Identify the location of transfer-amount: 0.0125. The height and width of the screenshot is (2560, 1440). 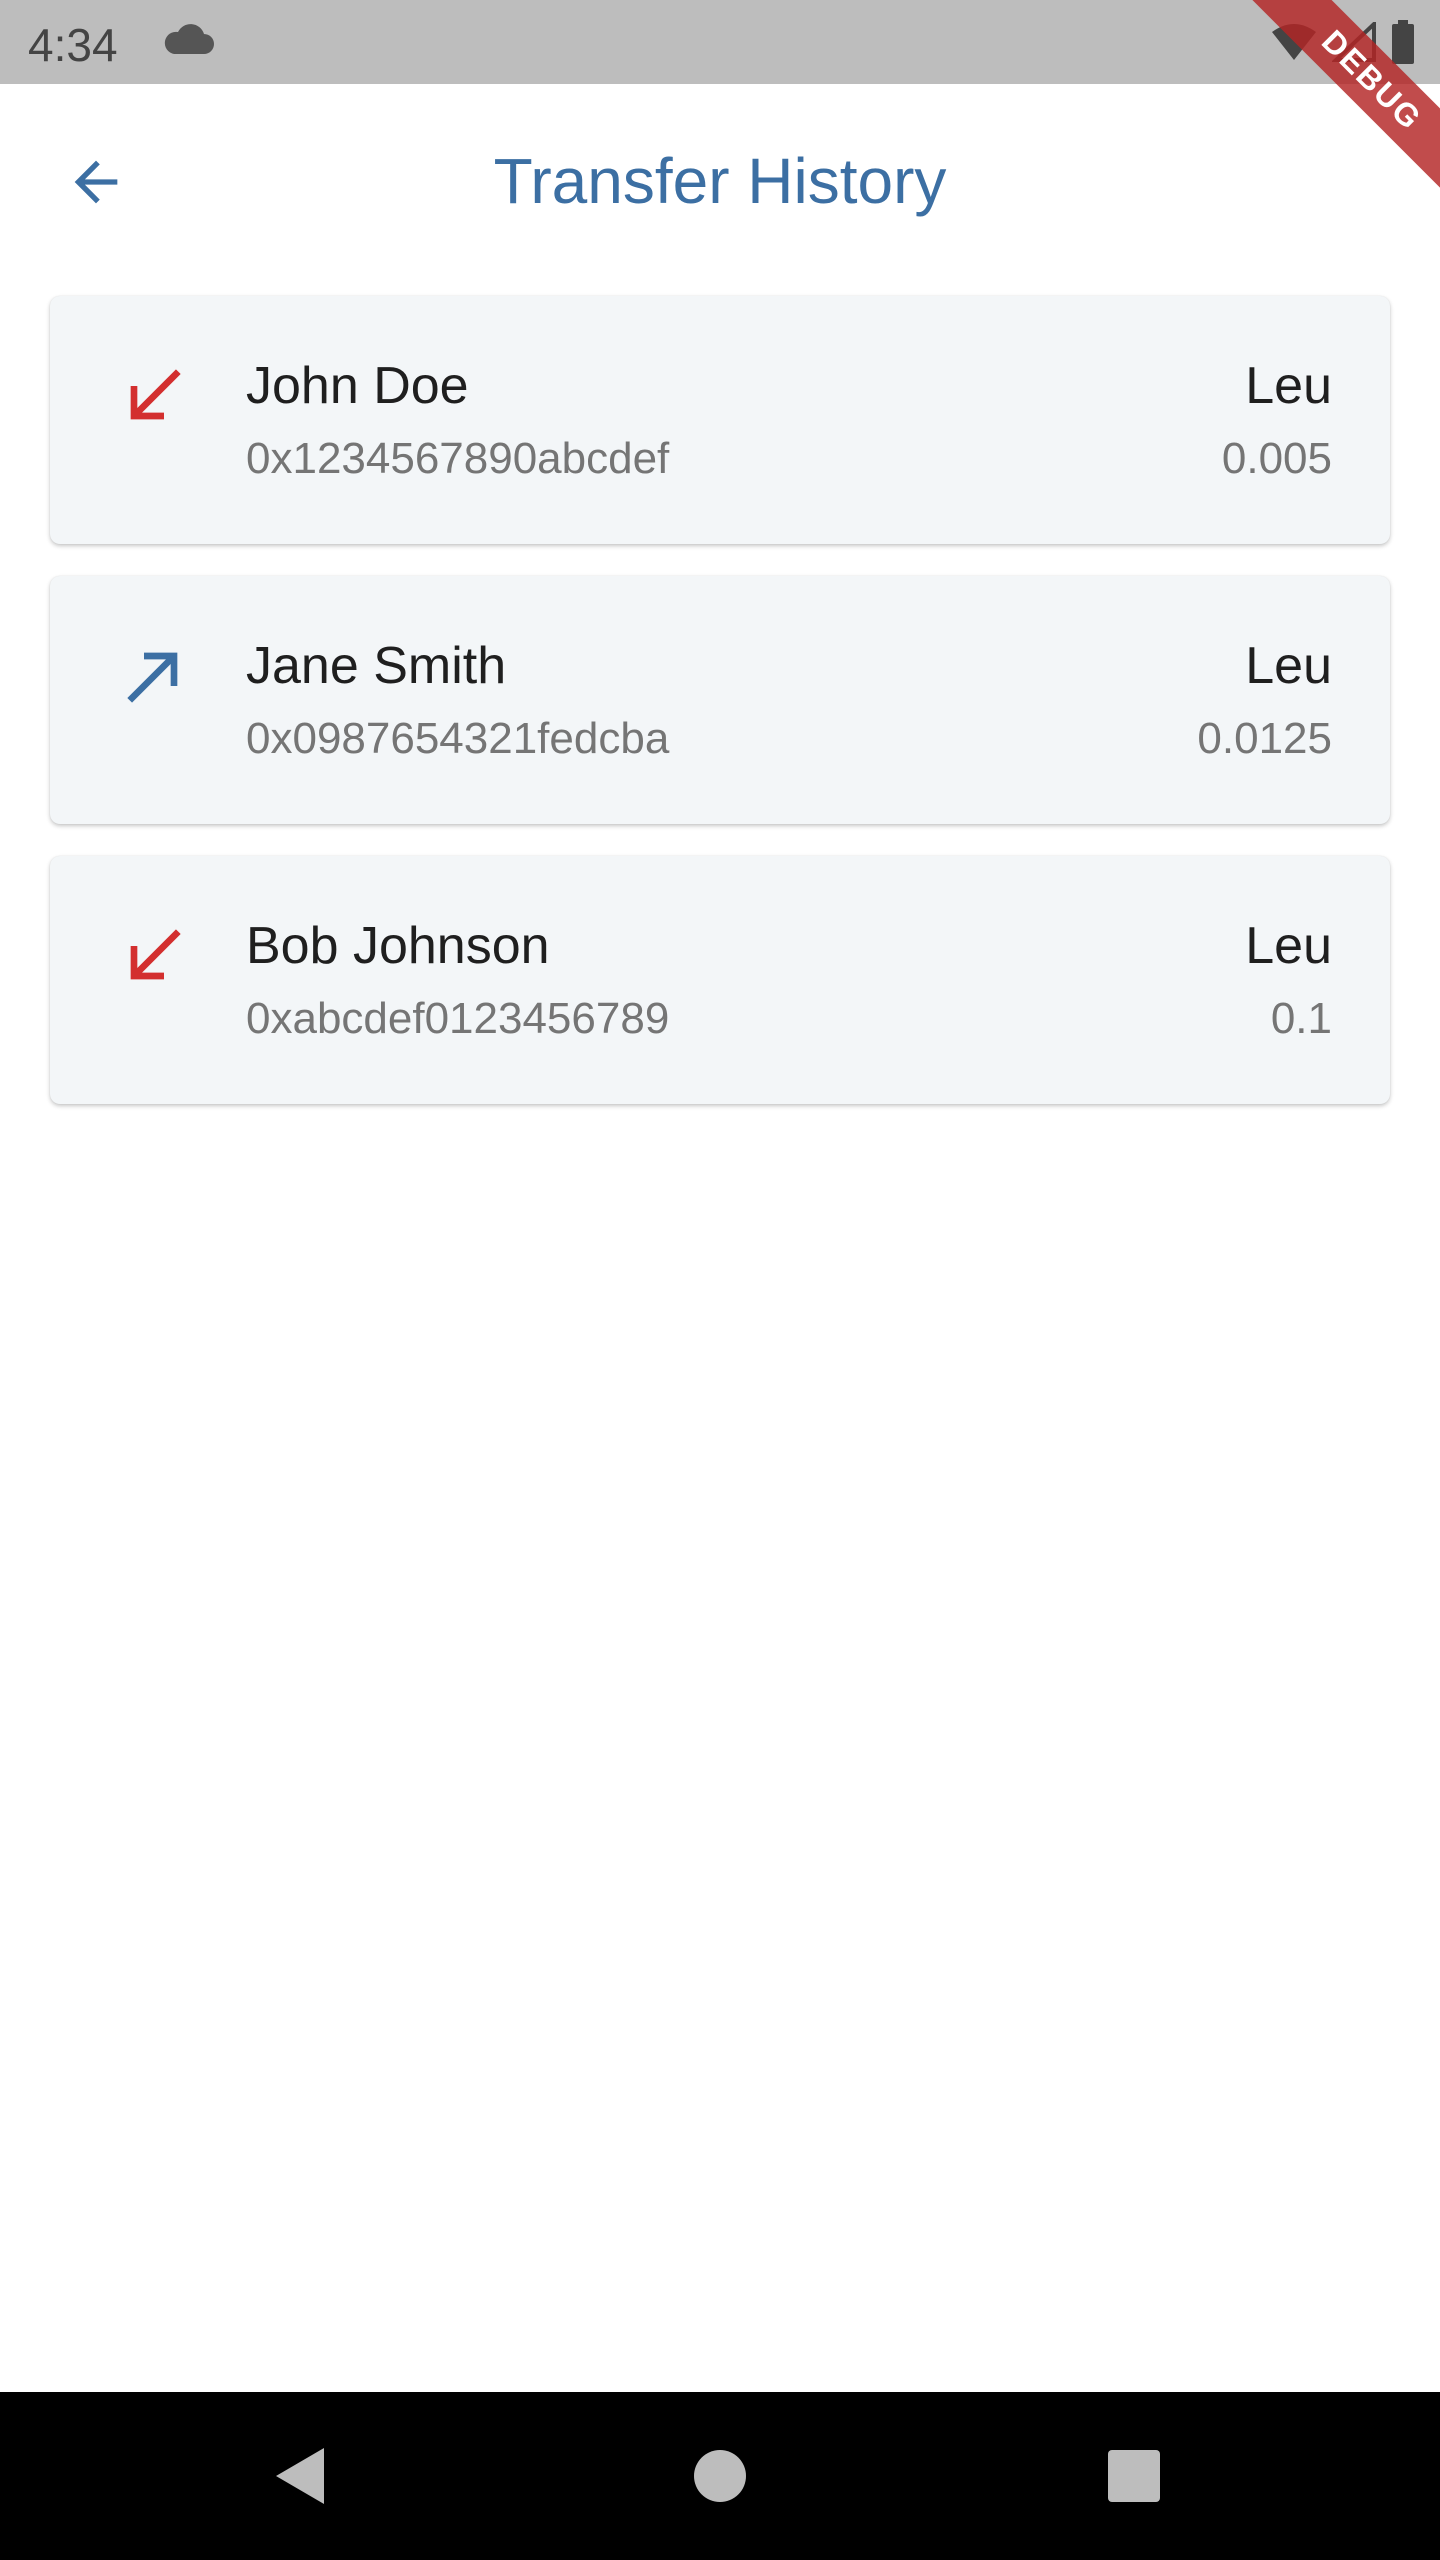
(1264, 738).